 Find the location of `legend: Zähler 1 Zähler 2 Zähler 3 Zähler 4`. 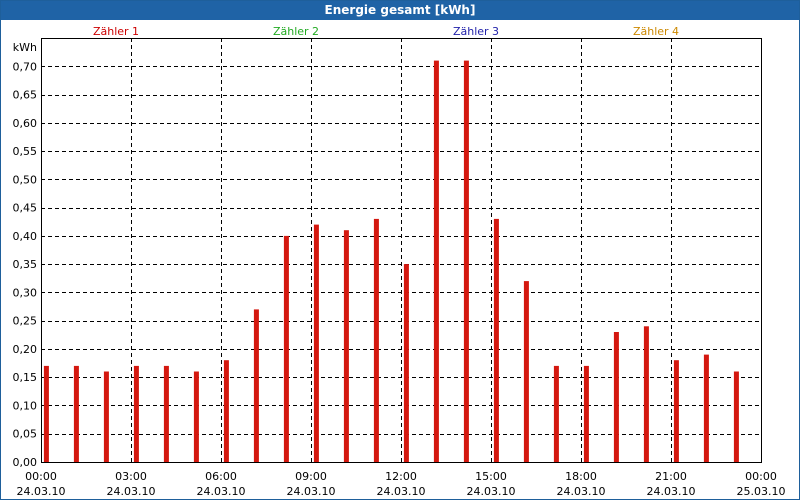

legend: Zähler 1 Zähler 2 Zähler 3 Zähler 4 is located at coordinates (386, 31).